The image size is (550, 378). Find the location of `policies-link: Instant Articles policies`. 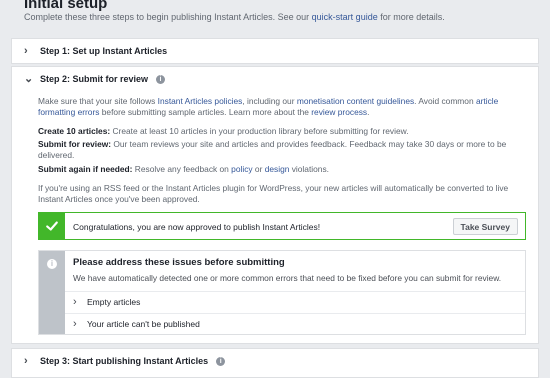

policies-link: Instant Articles policies is located at coordinates (200, 101).